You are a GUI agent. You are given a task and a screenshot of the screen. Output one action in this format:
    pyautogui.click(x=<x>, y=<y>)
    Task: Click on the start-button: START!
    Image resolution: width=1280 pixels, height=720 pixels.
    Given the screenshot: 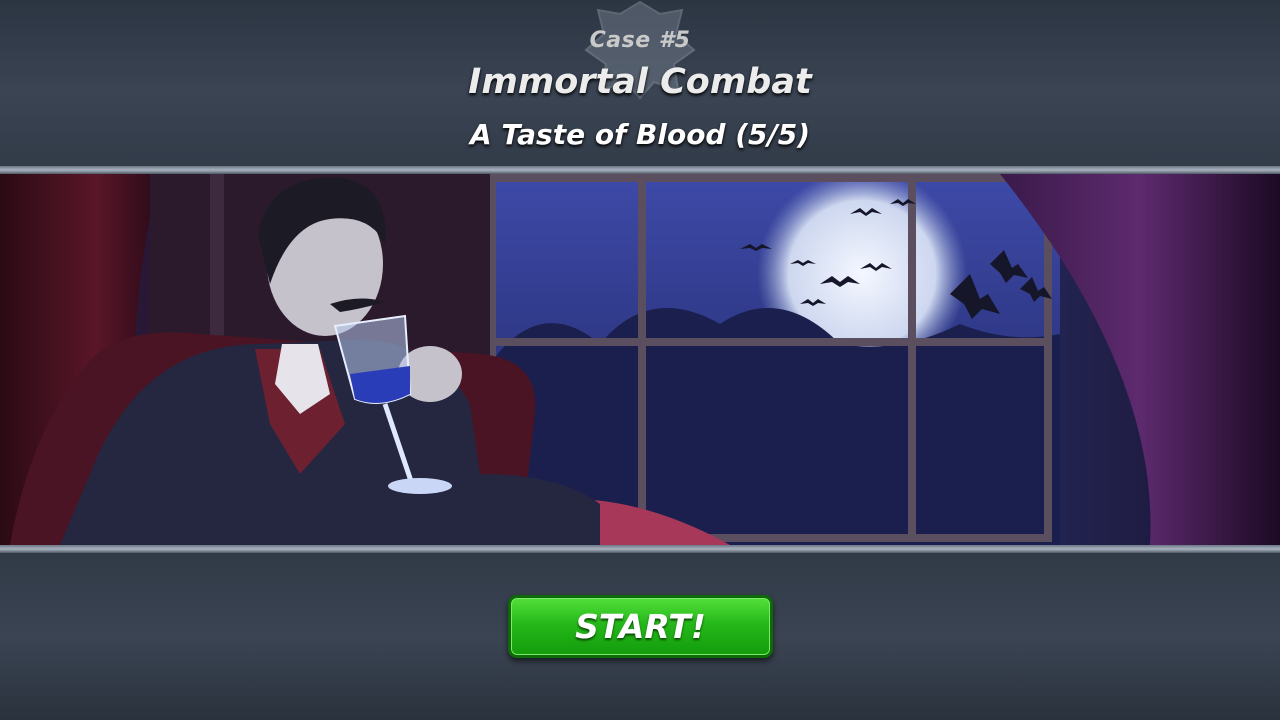 What is the action you would take?
    pyautogui.click(x=640, y=626)
    